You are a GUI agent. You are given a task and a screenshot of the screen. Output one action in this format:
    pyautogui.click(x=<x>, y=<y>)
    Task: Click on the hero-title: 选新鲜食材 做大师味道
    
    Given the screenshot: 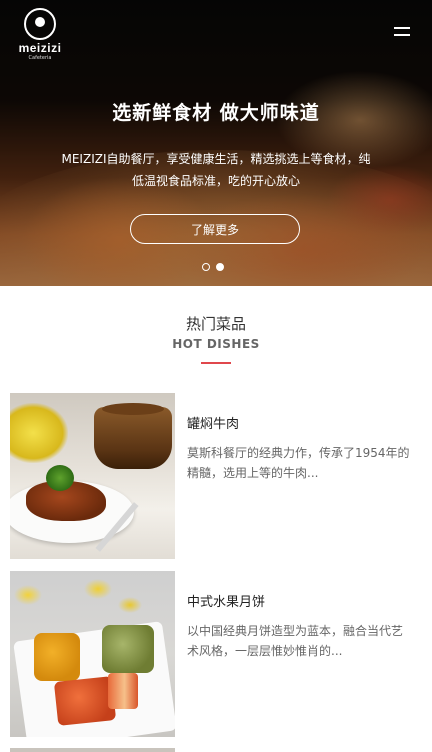 What is the action you would take?
    pyautogui.click(x=216, y=113)
    